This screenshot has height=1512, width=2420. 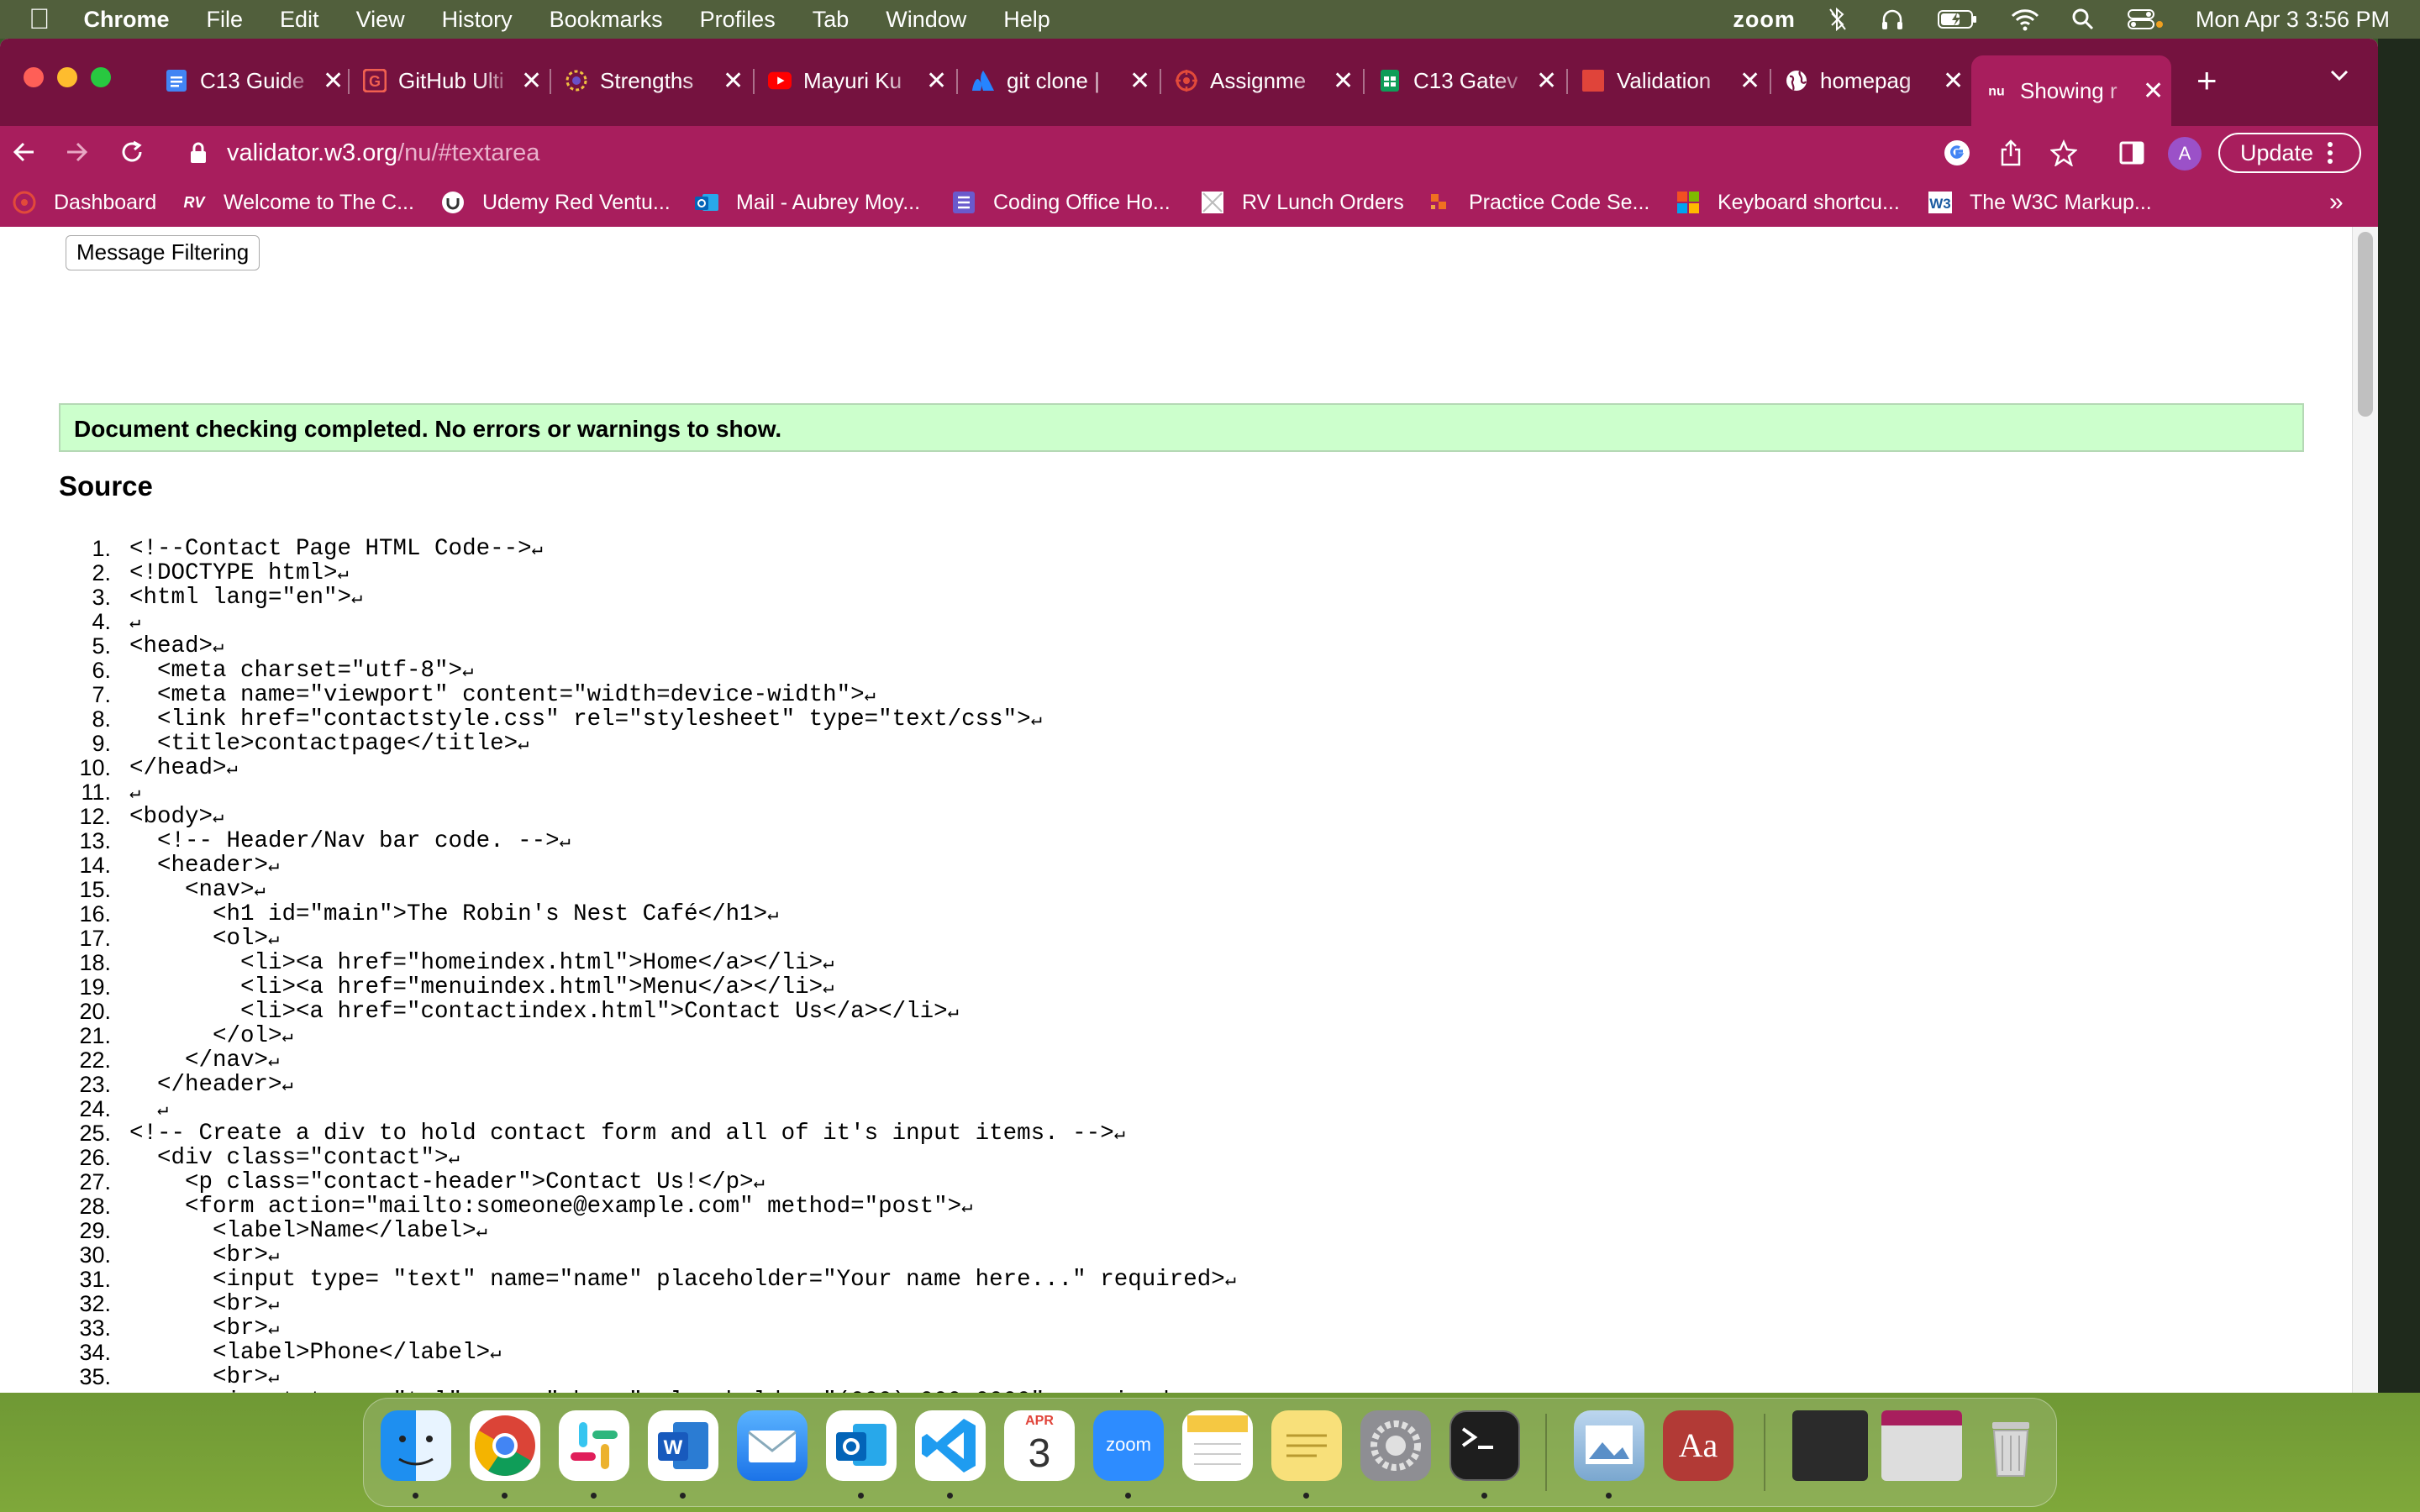 I want to click on line-number: 6., so click(x=101, y=670).